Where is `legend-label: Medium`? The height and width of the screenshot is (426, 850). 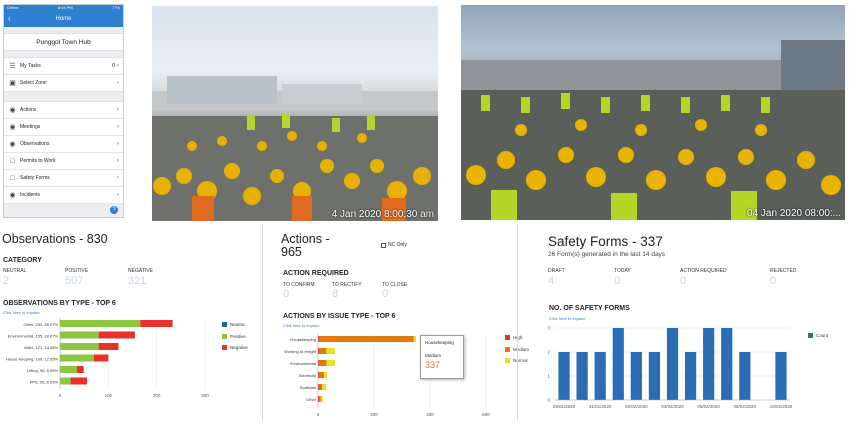 legend-label: Medium is located at coordinates (521, 349).